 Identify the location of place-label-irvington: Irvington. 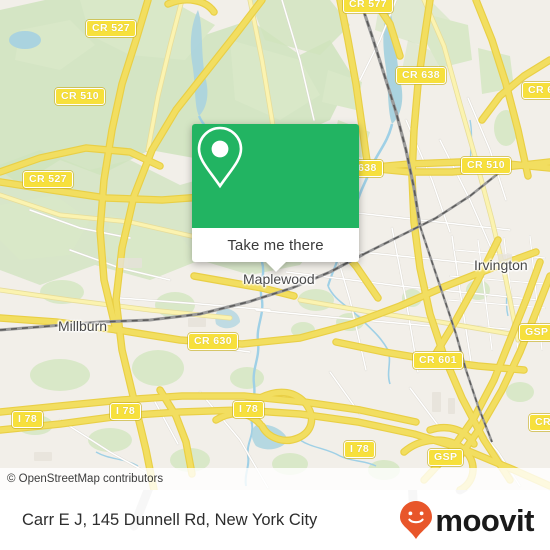
(501, 265).